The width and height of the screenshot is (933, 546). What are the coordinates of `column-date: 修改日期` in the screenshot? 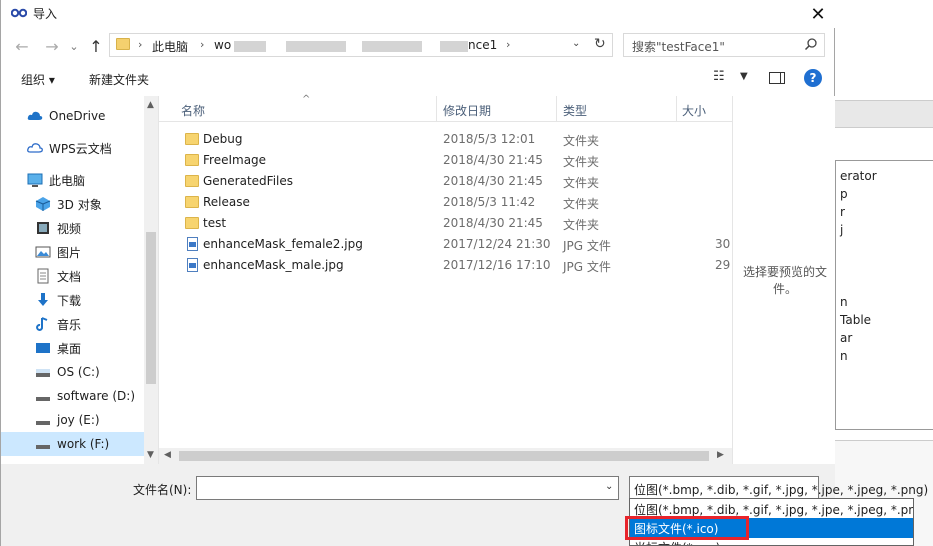 It's located at (467, 110).